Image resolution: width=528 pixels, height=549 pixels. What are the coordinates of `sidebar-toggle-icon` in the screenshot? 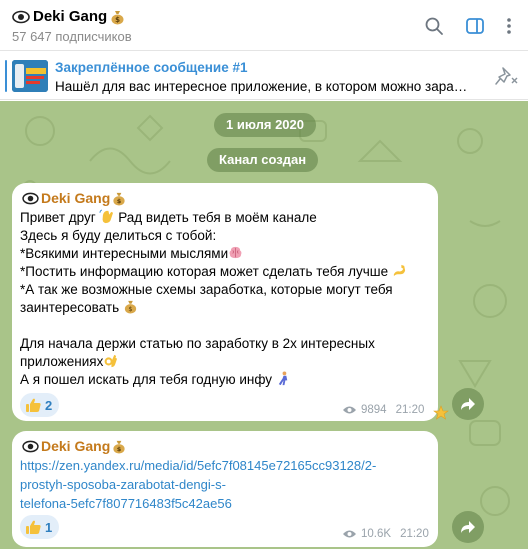 It's located at (475, 26).